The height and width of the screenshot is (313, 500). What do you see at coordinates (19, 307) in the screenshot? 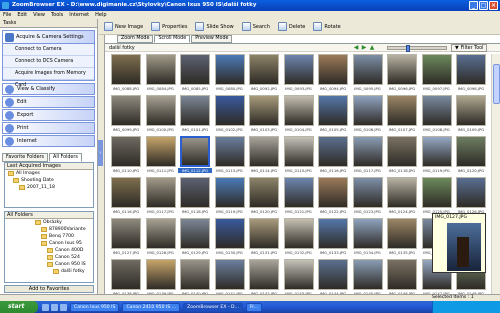
I see `start-button: start` at bounding box center [19, 307].